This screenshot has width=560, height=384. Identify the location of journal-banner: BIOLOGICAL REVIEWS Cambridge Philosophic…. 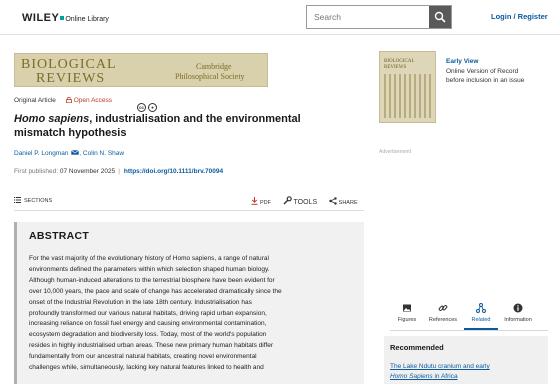
(141, 70).